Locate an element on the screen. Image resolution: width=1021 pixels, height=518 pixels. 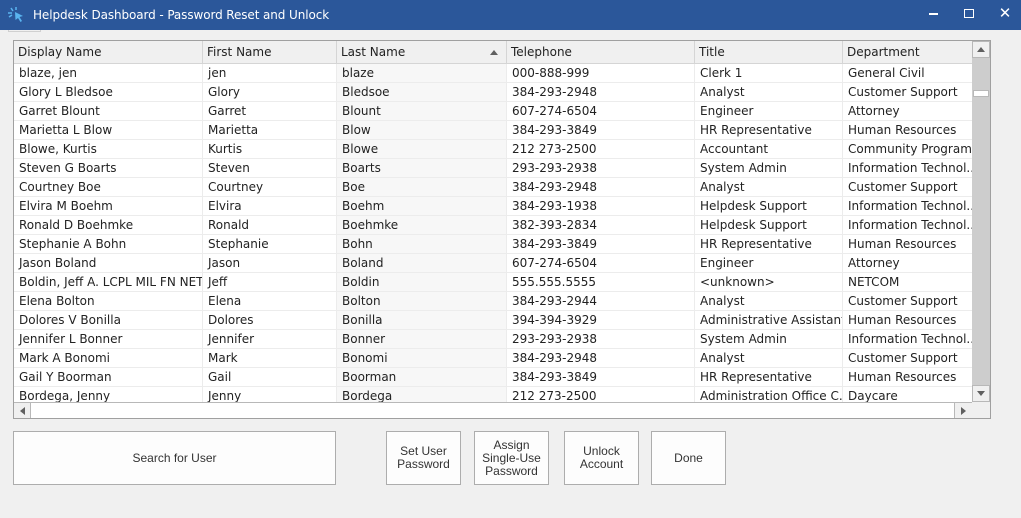
cell-first-name: Marietta is located at coordinates (270, 130).